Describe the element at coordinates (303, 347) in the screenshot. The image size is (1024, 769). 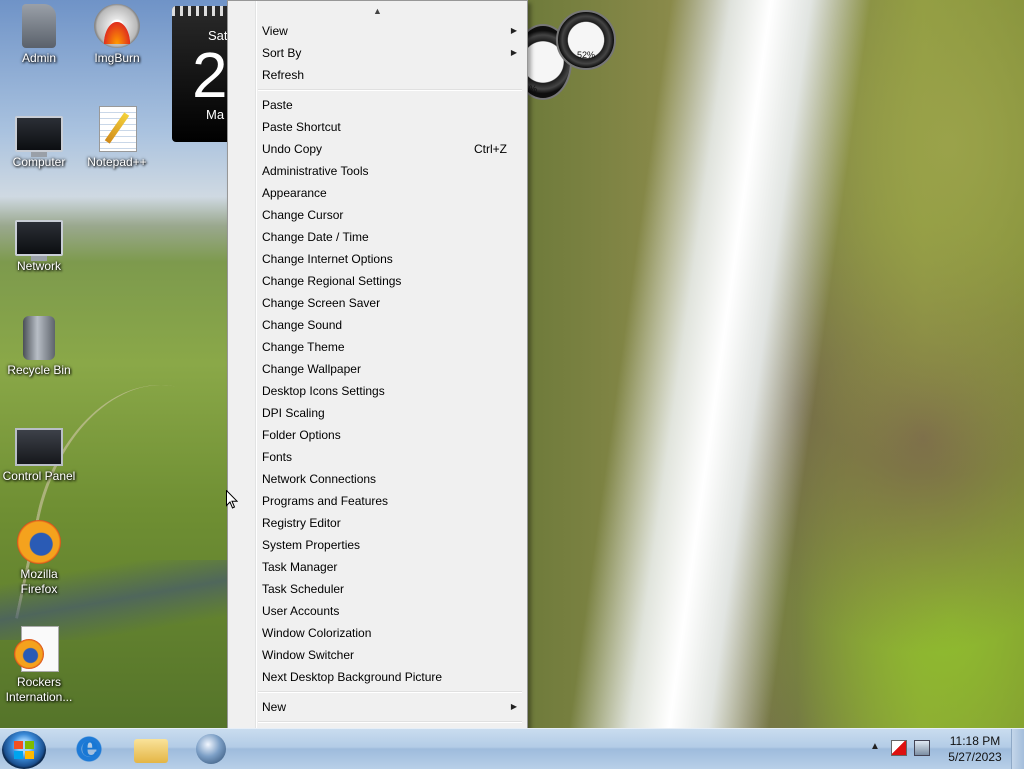
I see `menu-item-label: Change Theme` at that location.